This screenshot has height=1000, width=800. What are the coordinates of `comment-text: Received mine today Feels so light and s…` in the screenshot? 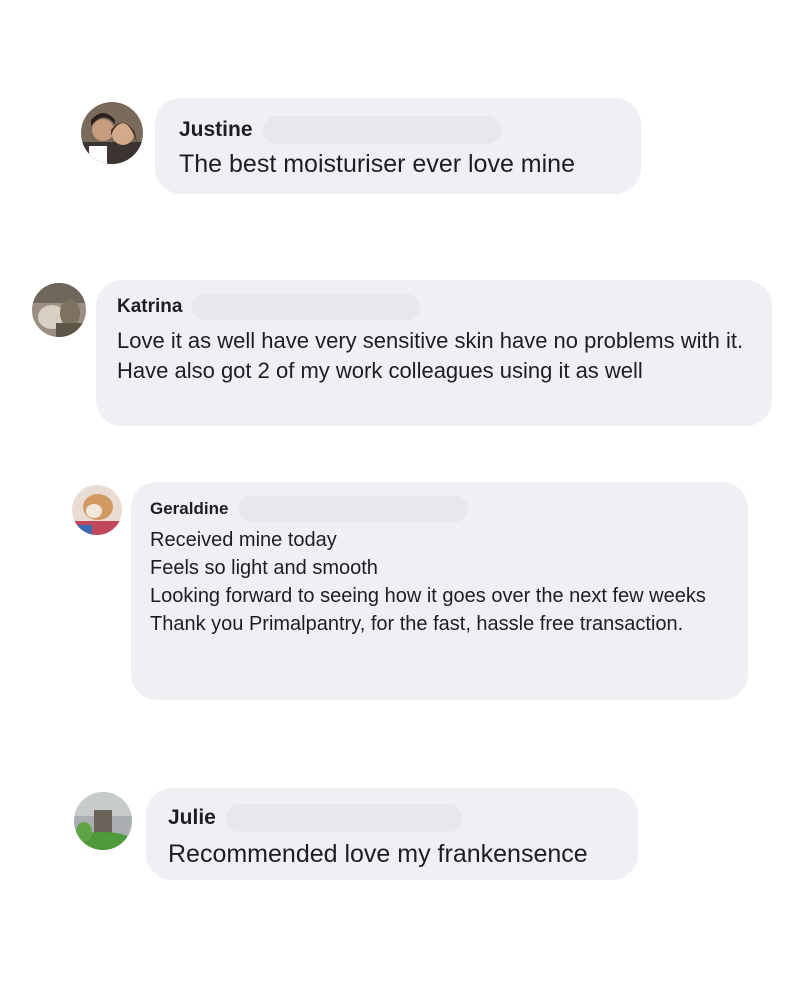 It's located at (428, 582).